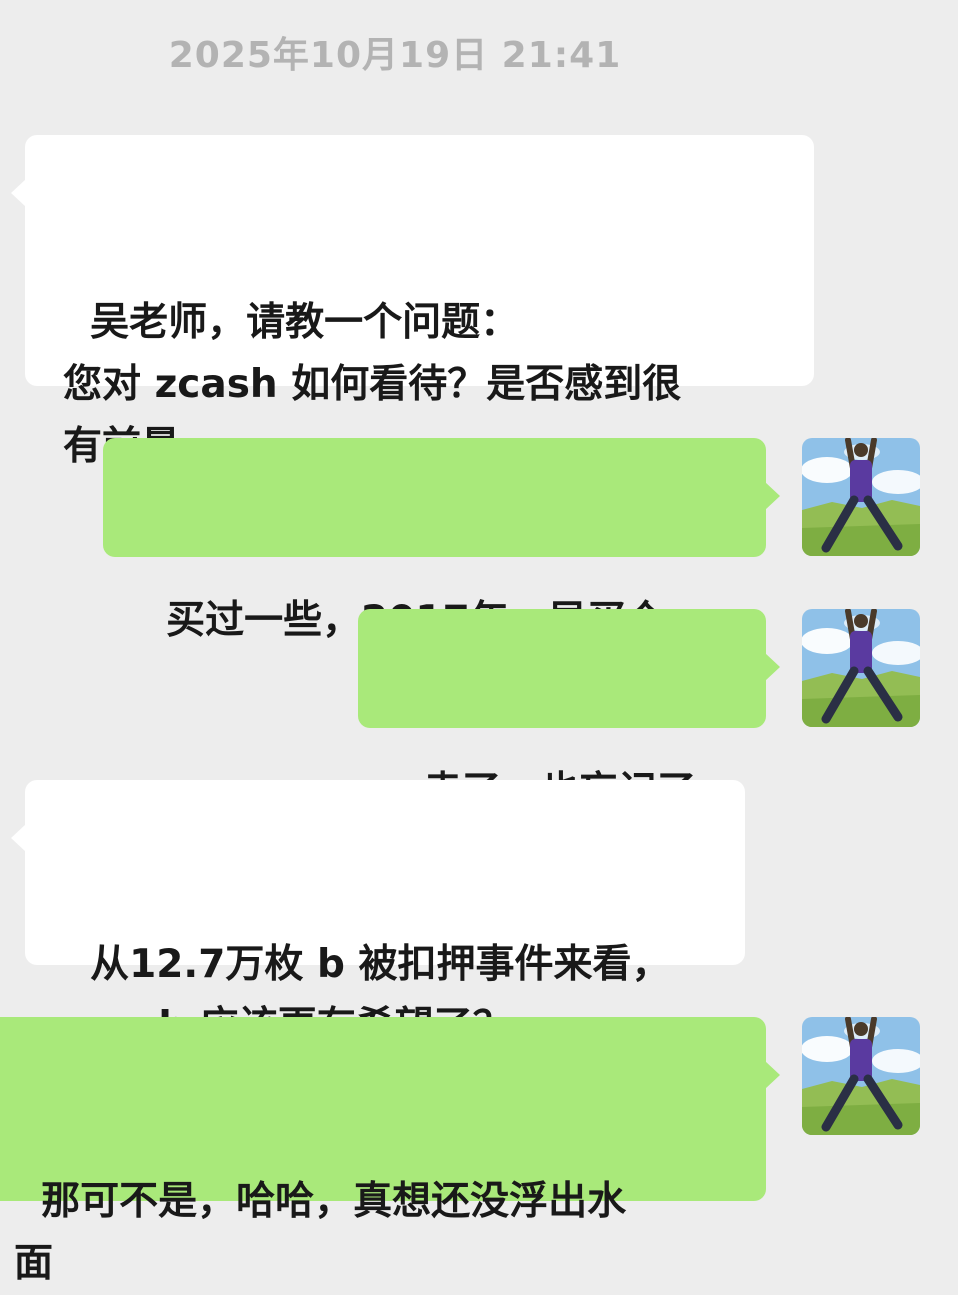 The image size is (958, 1295). I want to click on message-text: 那可不是，哈哈，真想还没浮出水 面, so click(320, 1232).